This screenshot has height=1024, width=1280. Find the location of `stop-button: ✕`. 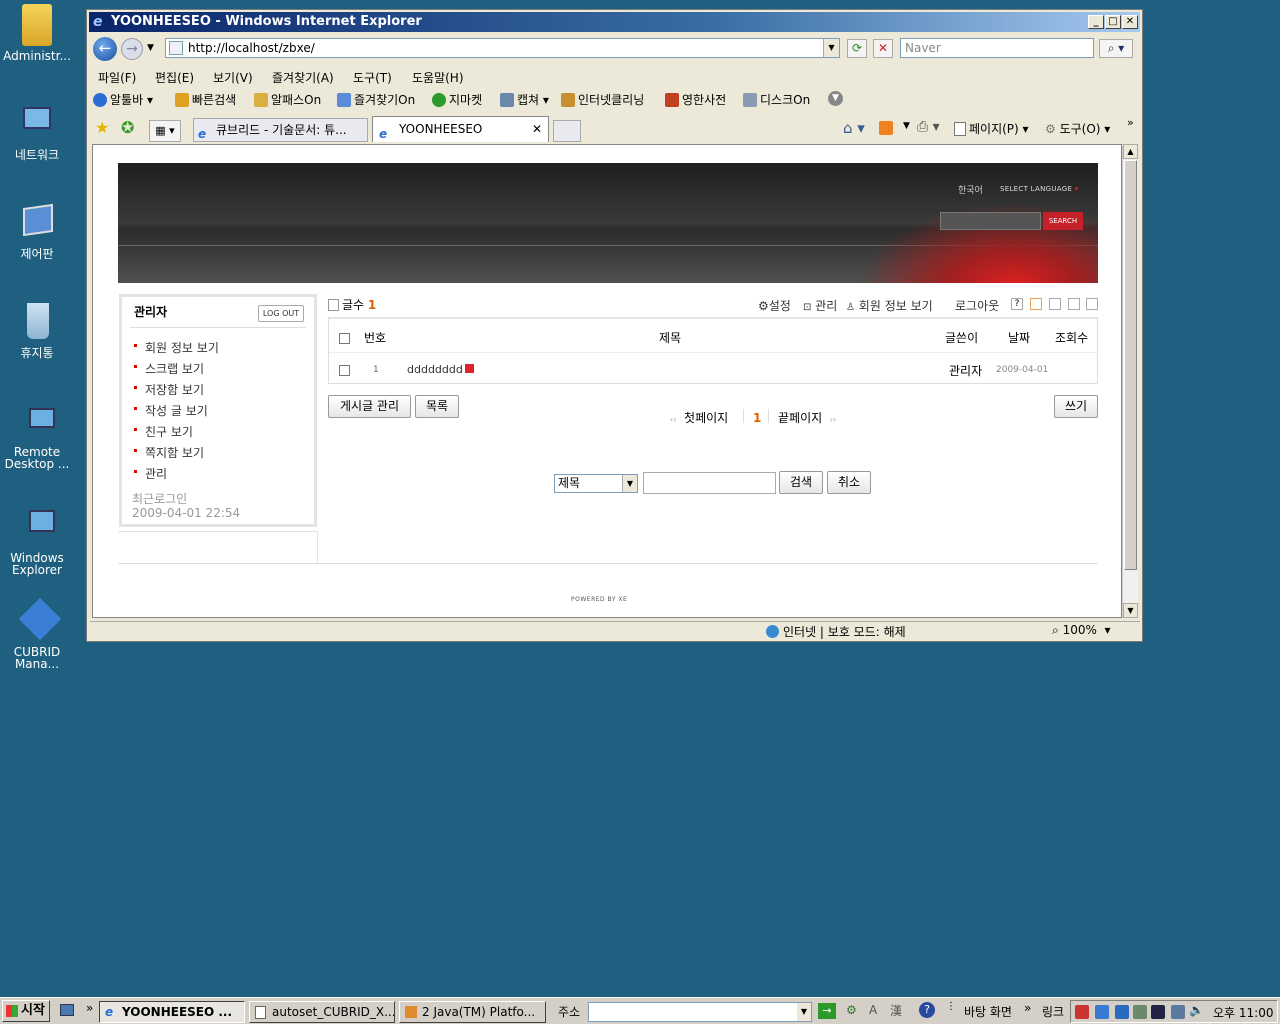

stop-button: ✕ is located at coordinates (883, 48).